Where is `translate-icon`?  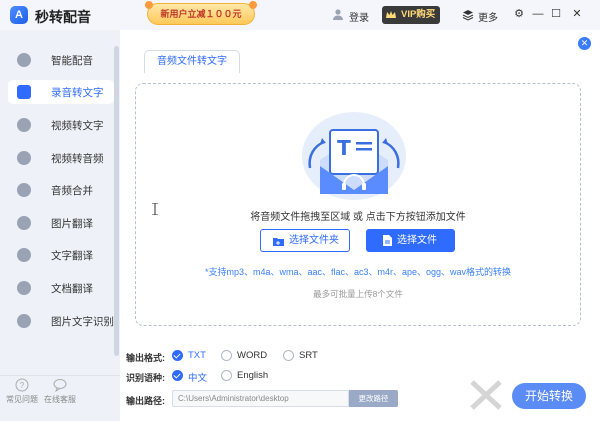 translate-icon is located at coordinates (24, 255).